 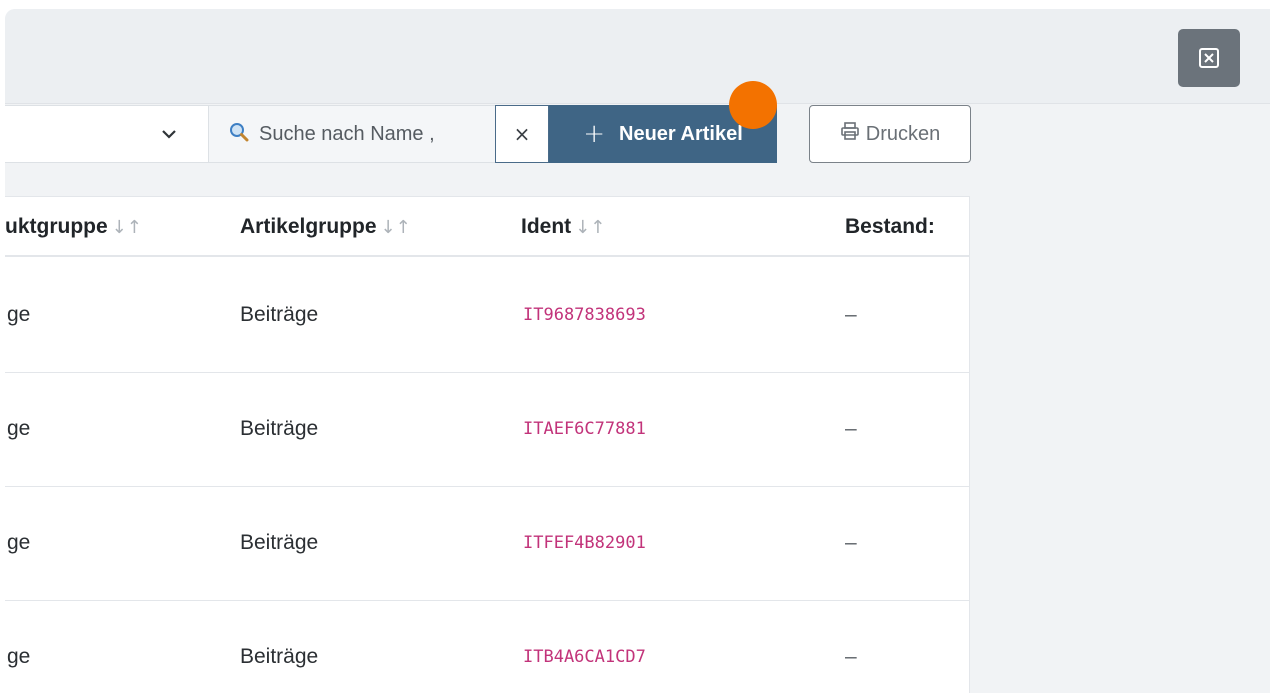 I want to click on cell-ident: ITB4A6CA1CD7, so click(x=584, y=657).